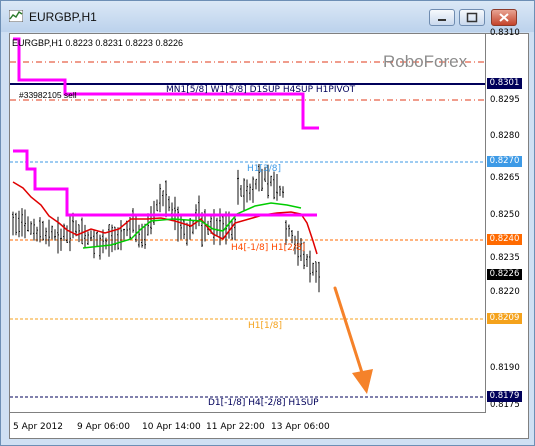 The image size is (535, 446). I want to click on price-axis-divider, so click(485, 223).